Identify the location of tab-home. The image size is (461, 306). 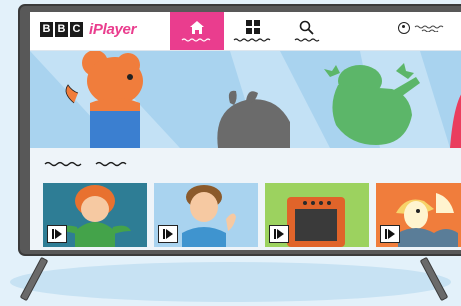
(197, 31).